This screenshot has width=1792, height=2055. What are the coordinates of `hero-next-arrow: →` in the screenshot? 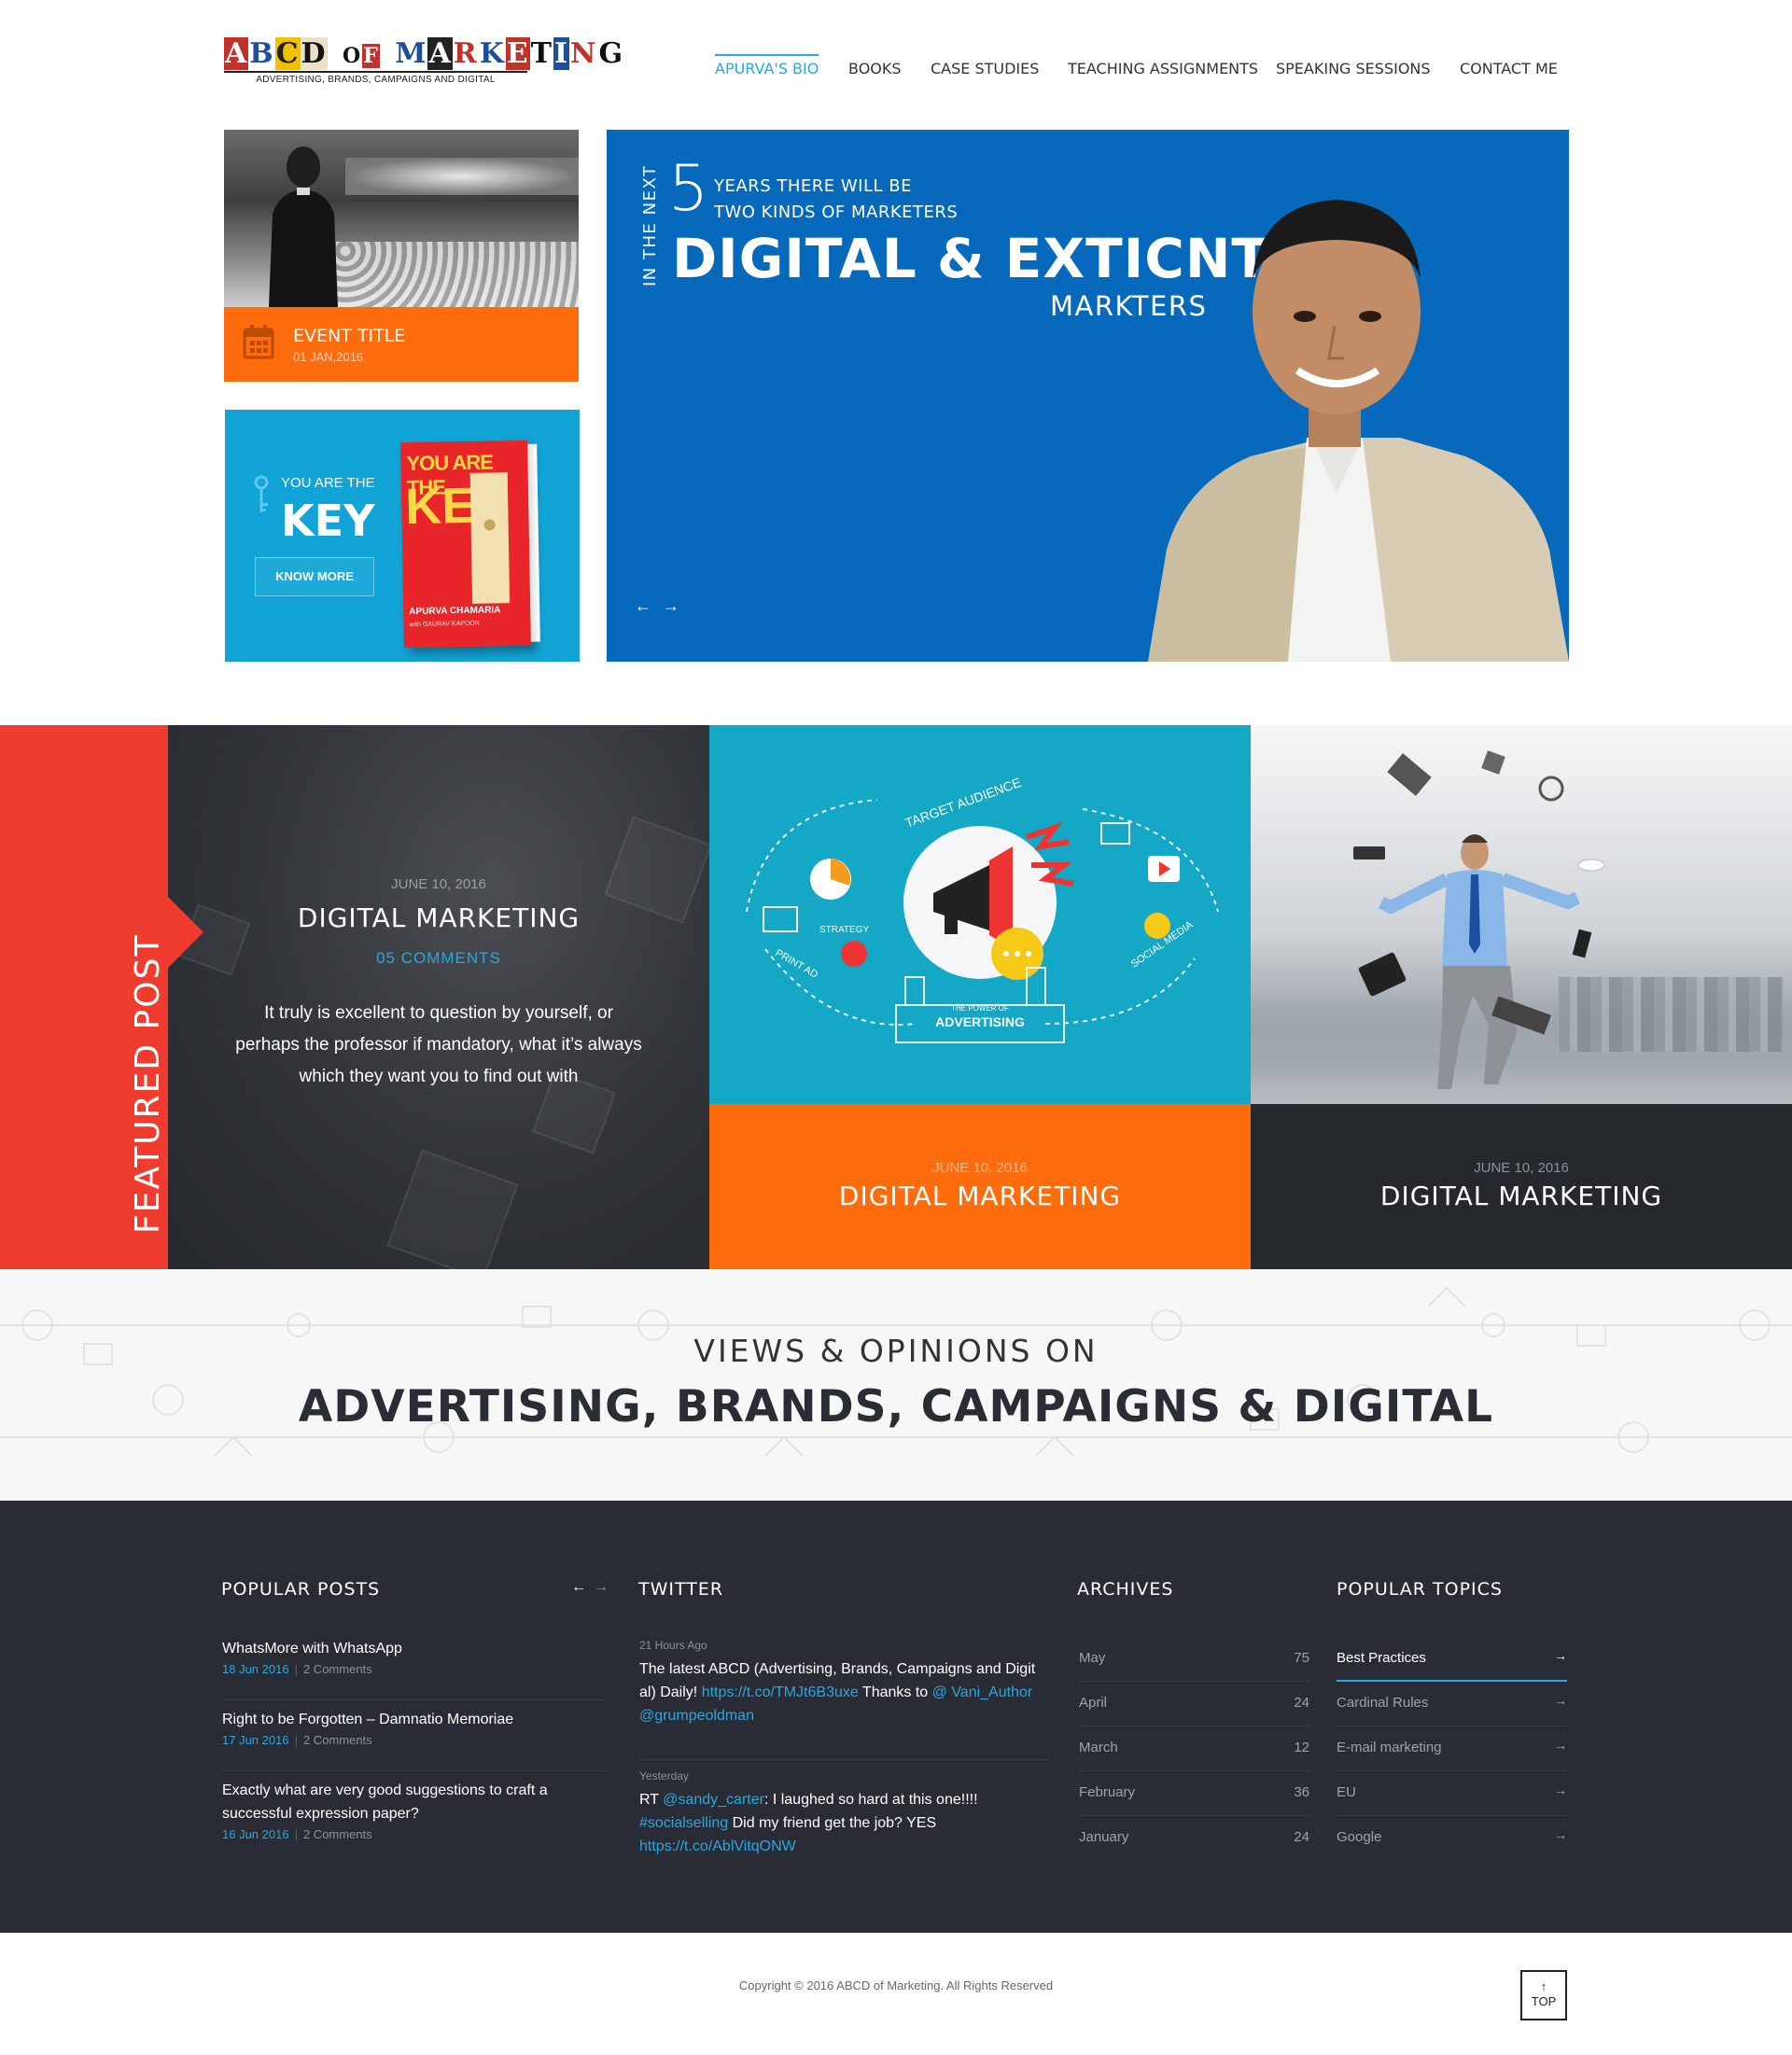 It's located at (671, 606).